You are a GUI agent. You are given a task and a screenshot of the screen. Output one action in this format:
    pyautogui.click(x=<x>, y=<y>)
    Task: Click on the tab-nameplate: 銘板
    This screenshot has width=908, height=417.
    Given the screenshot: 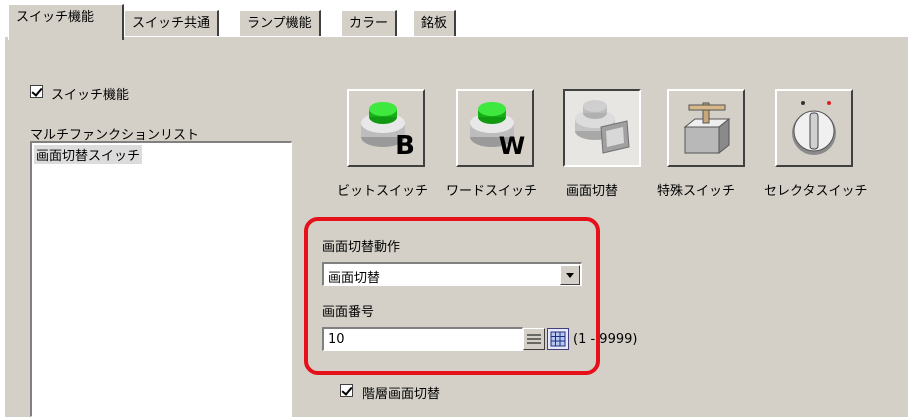 What is the action you would take?
    pyautogui.click(x=435, y=24)
    